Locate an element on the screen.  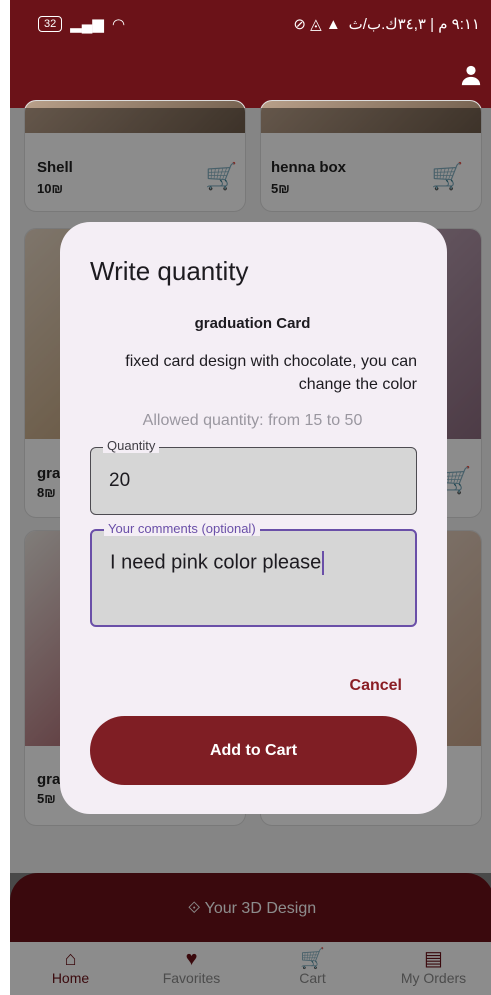
product-name: graduation Card is located at coordinates (252, 323).